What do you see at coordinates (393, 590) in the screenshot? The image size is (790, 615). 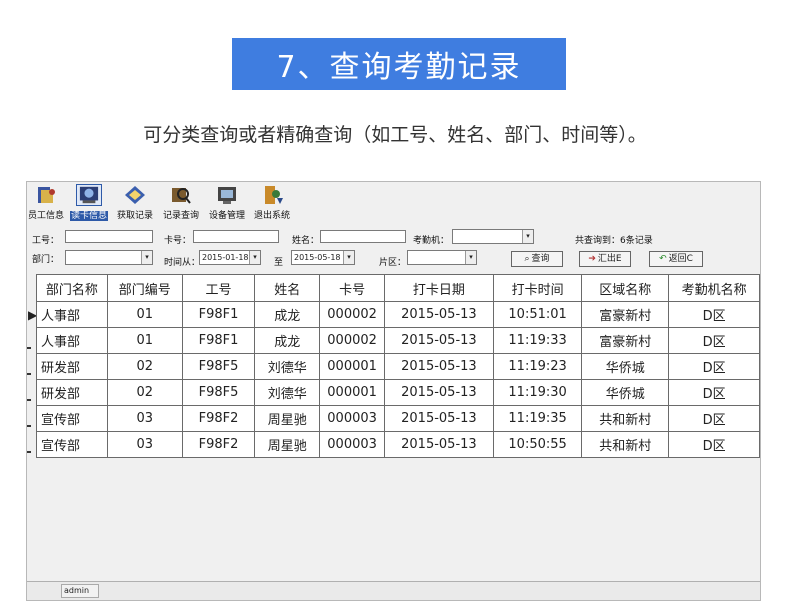 I see `status-bar: admin` at bounding box center [393, 590].